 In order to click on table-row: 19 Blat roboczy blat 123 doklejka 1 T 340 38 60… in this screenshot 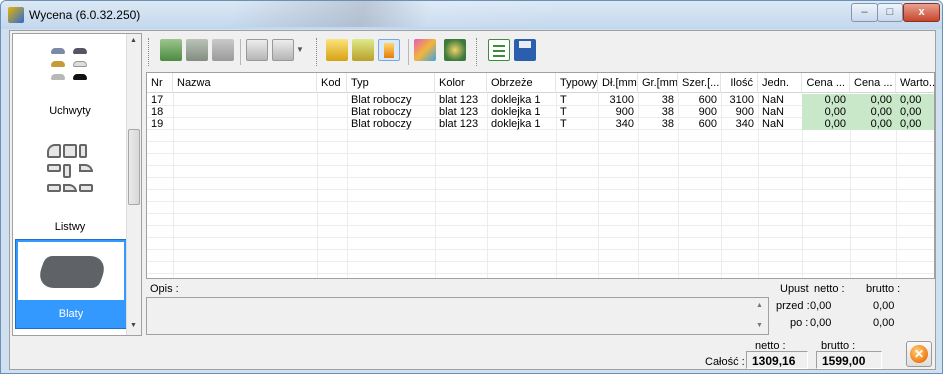, I will do `click(540, 124)`.